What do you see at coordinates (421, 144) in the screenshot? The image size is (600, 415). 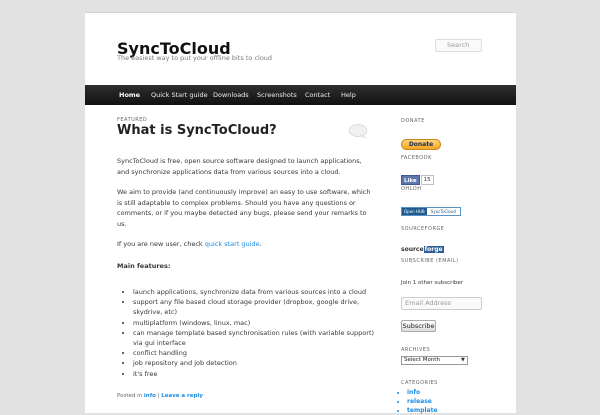 I see `donate-button: Donate` at bounding box center [421, 144].